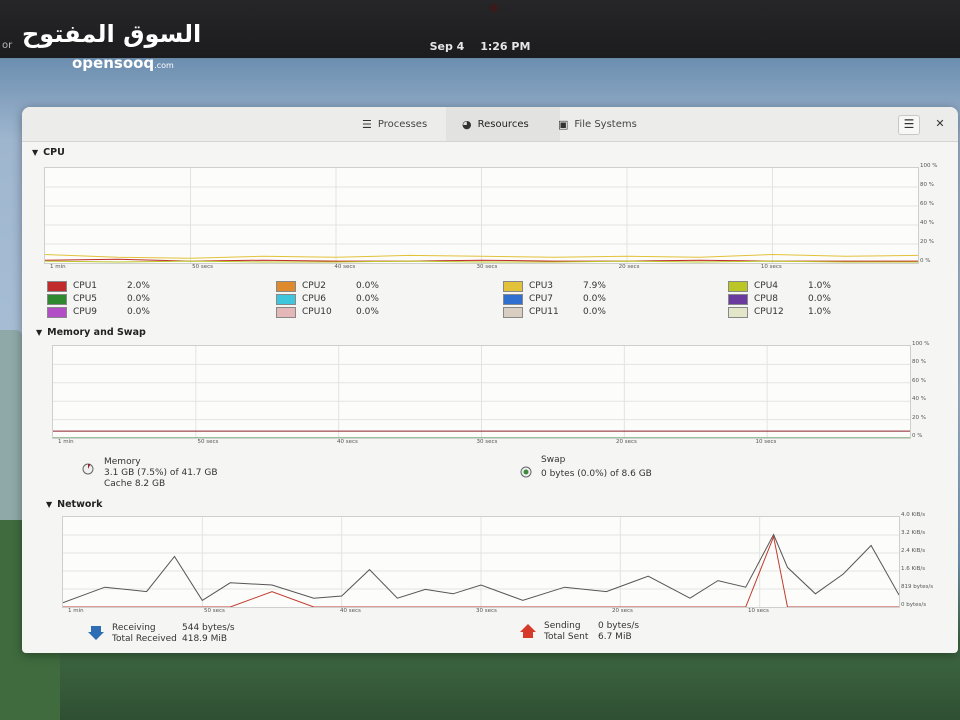 This screenshot has height=720, width=960. Describe the element at coordinates (85, 286) in the screenshot. I see `cpu-name: CPU1` at that location.